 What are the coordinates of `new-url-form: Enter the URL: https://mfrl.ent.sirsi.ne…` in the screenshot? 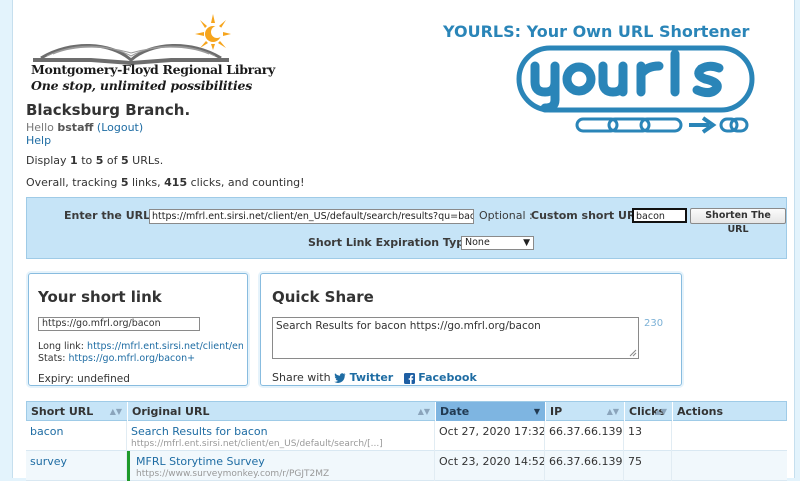 It's located at (406, 228).